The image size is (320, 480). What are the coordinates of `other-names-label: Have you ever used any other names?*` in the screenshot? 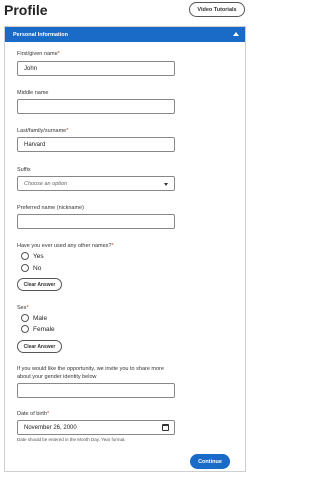 It's located at (65, 246).